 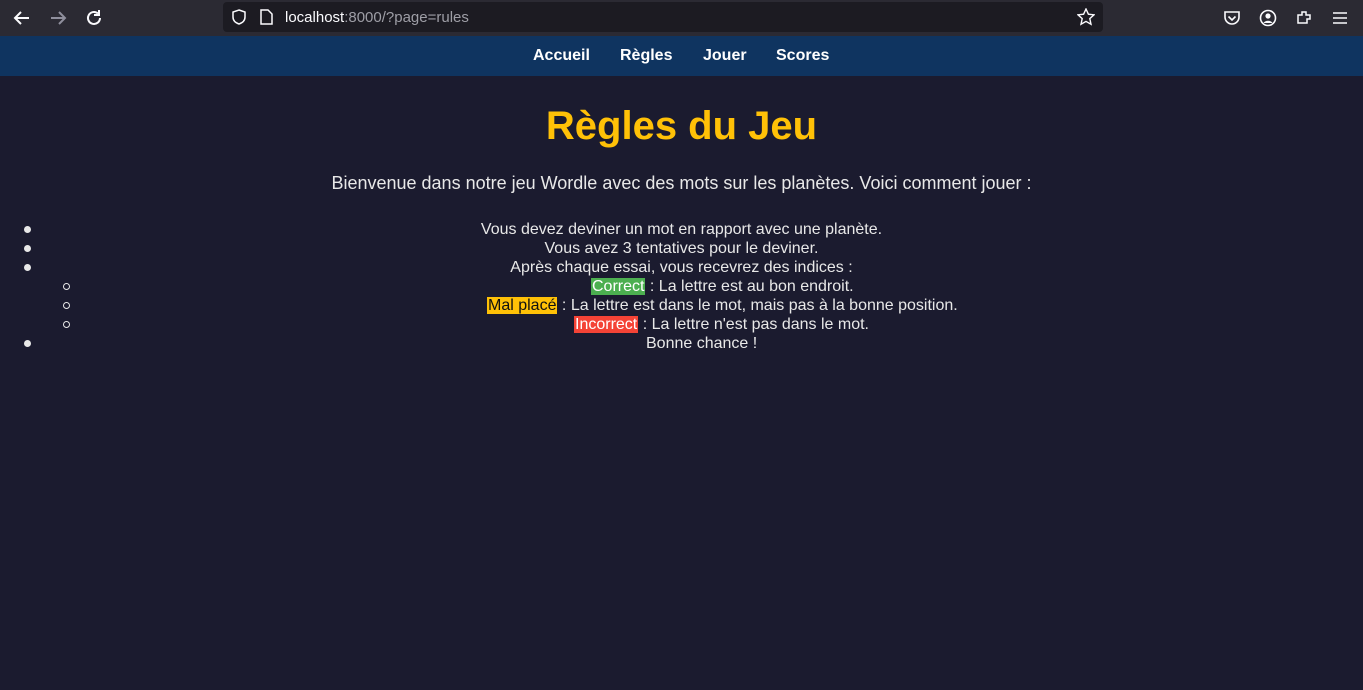 What do you see at coordinates (522, 305) in the screenshot?
I see `tag-misplaced: Mal placé` at bounding box center [522, 305].